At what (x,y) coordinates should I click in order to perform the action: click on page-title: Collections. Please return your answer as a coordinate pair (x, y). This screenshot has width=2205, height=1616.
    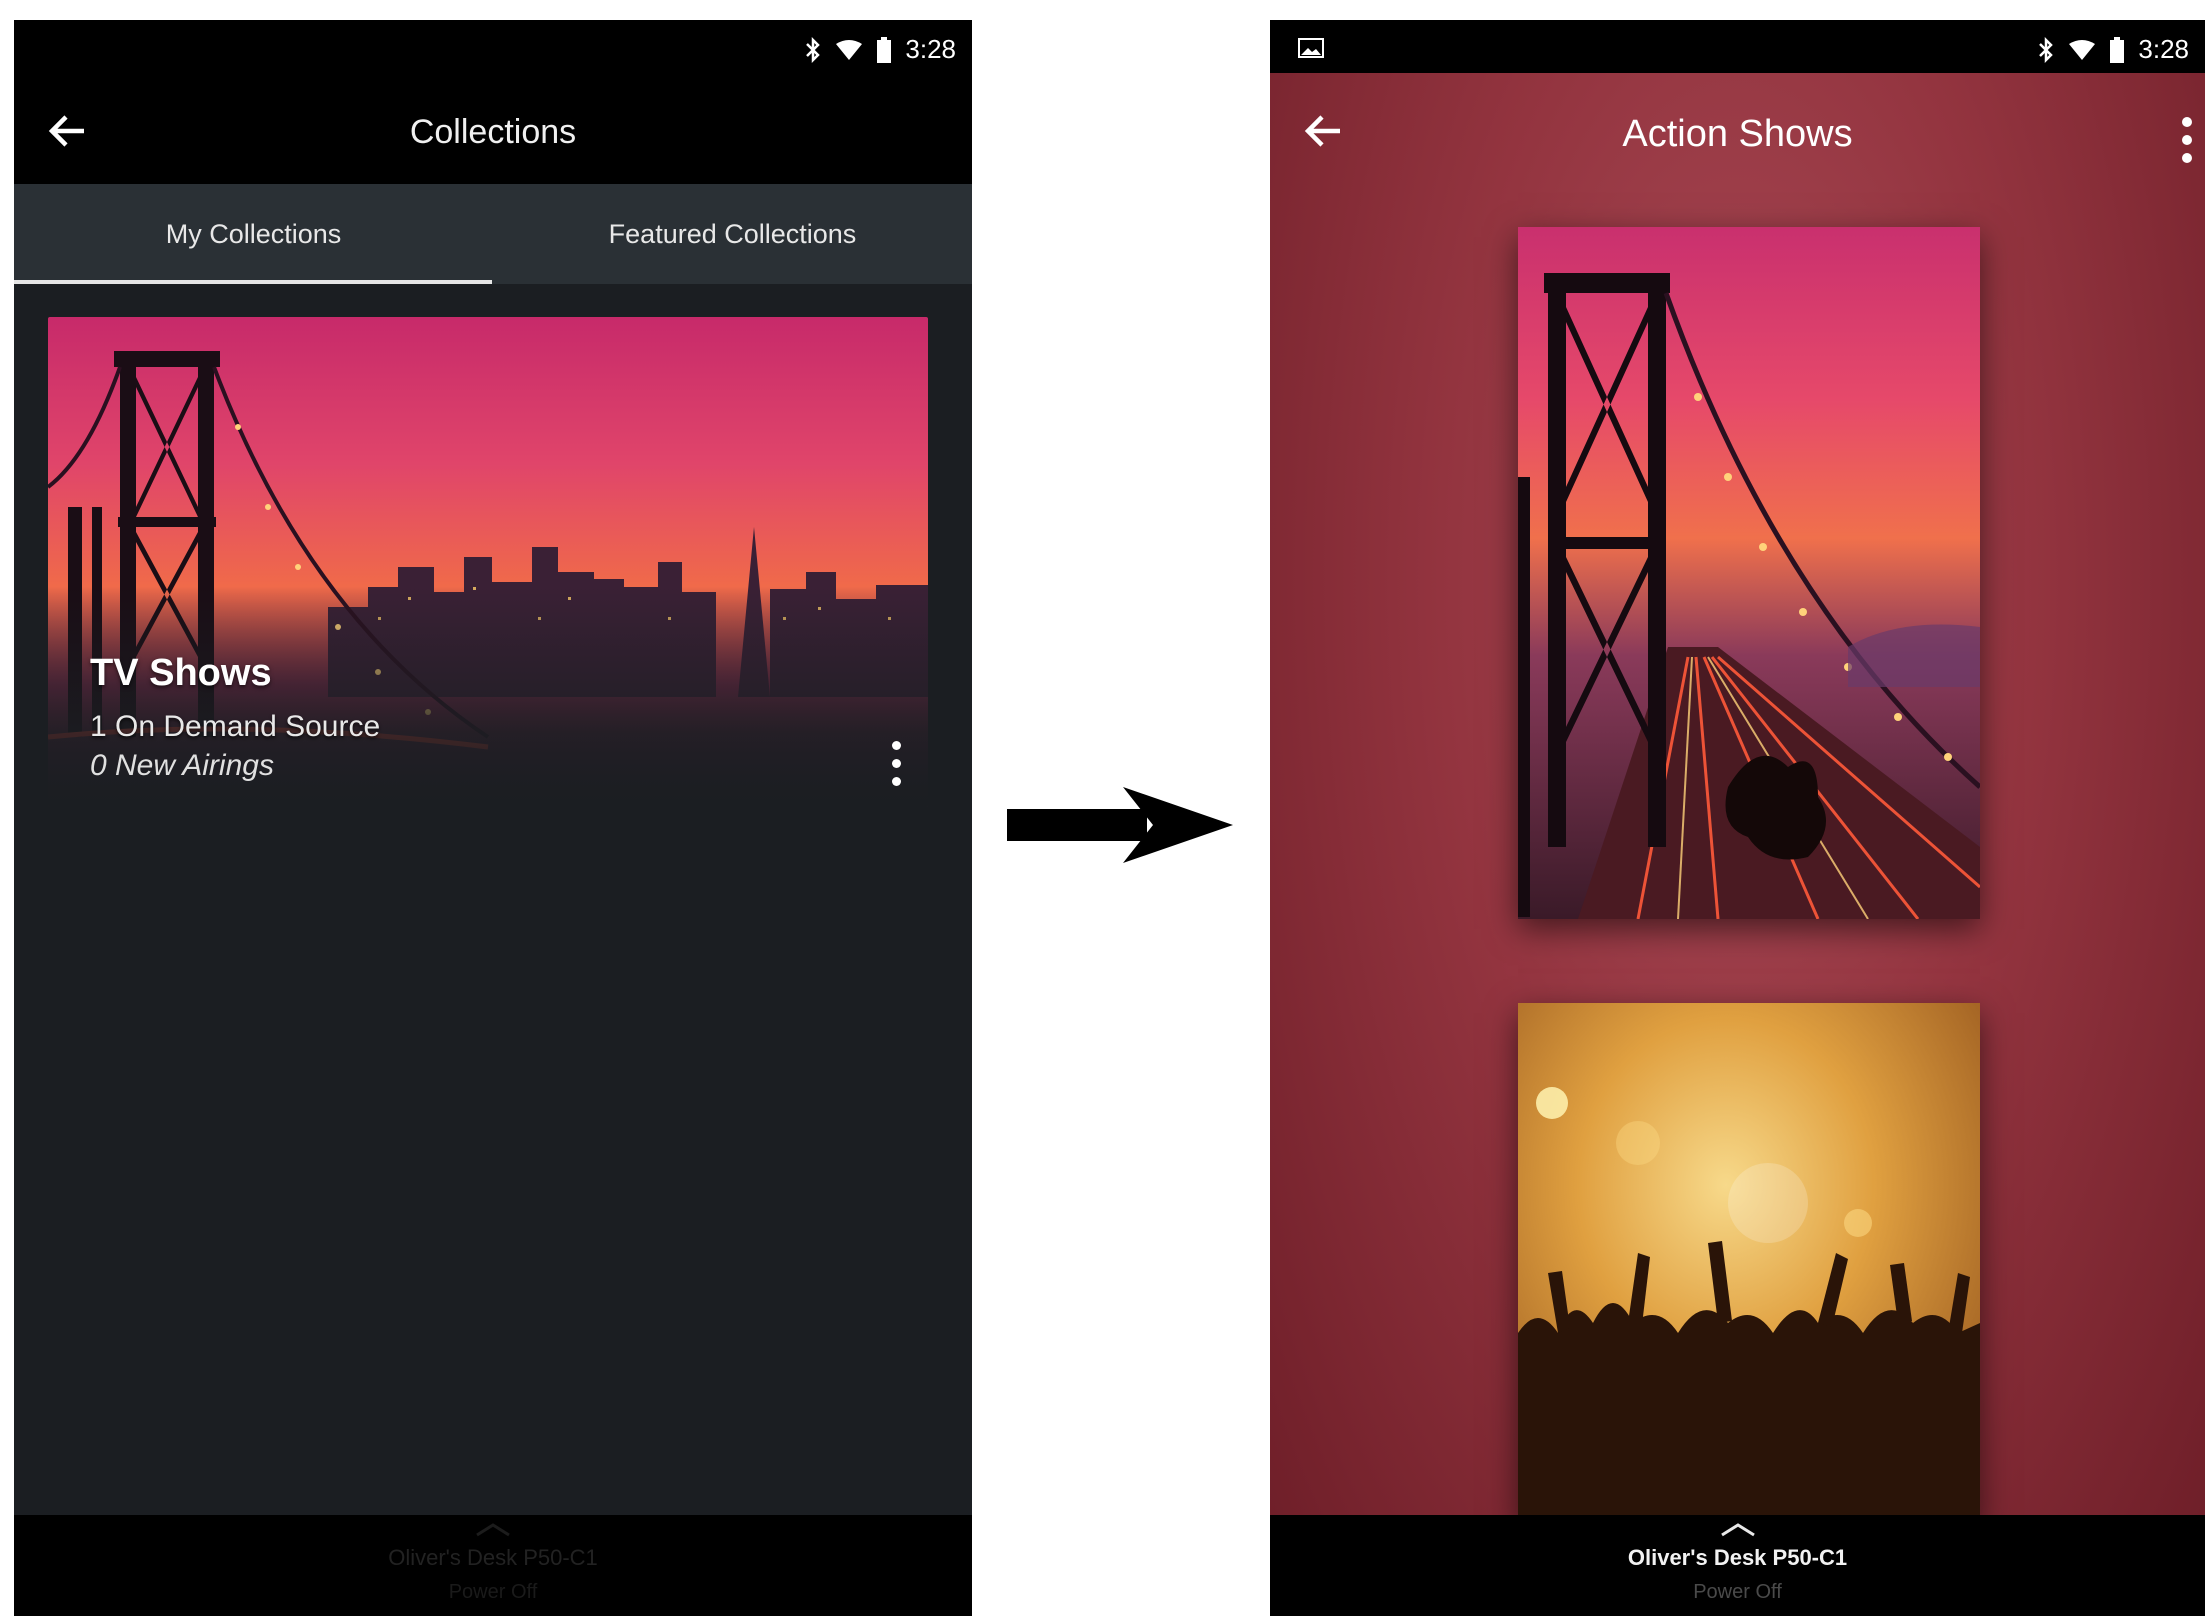
    Looking at the image, I should click on (493, 132).